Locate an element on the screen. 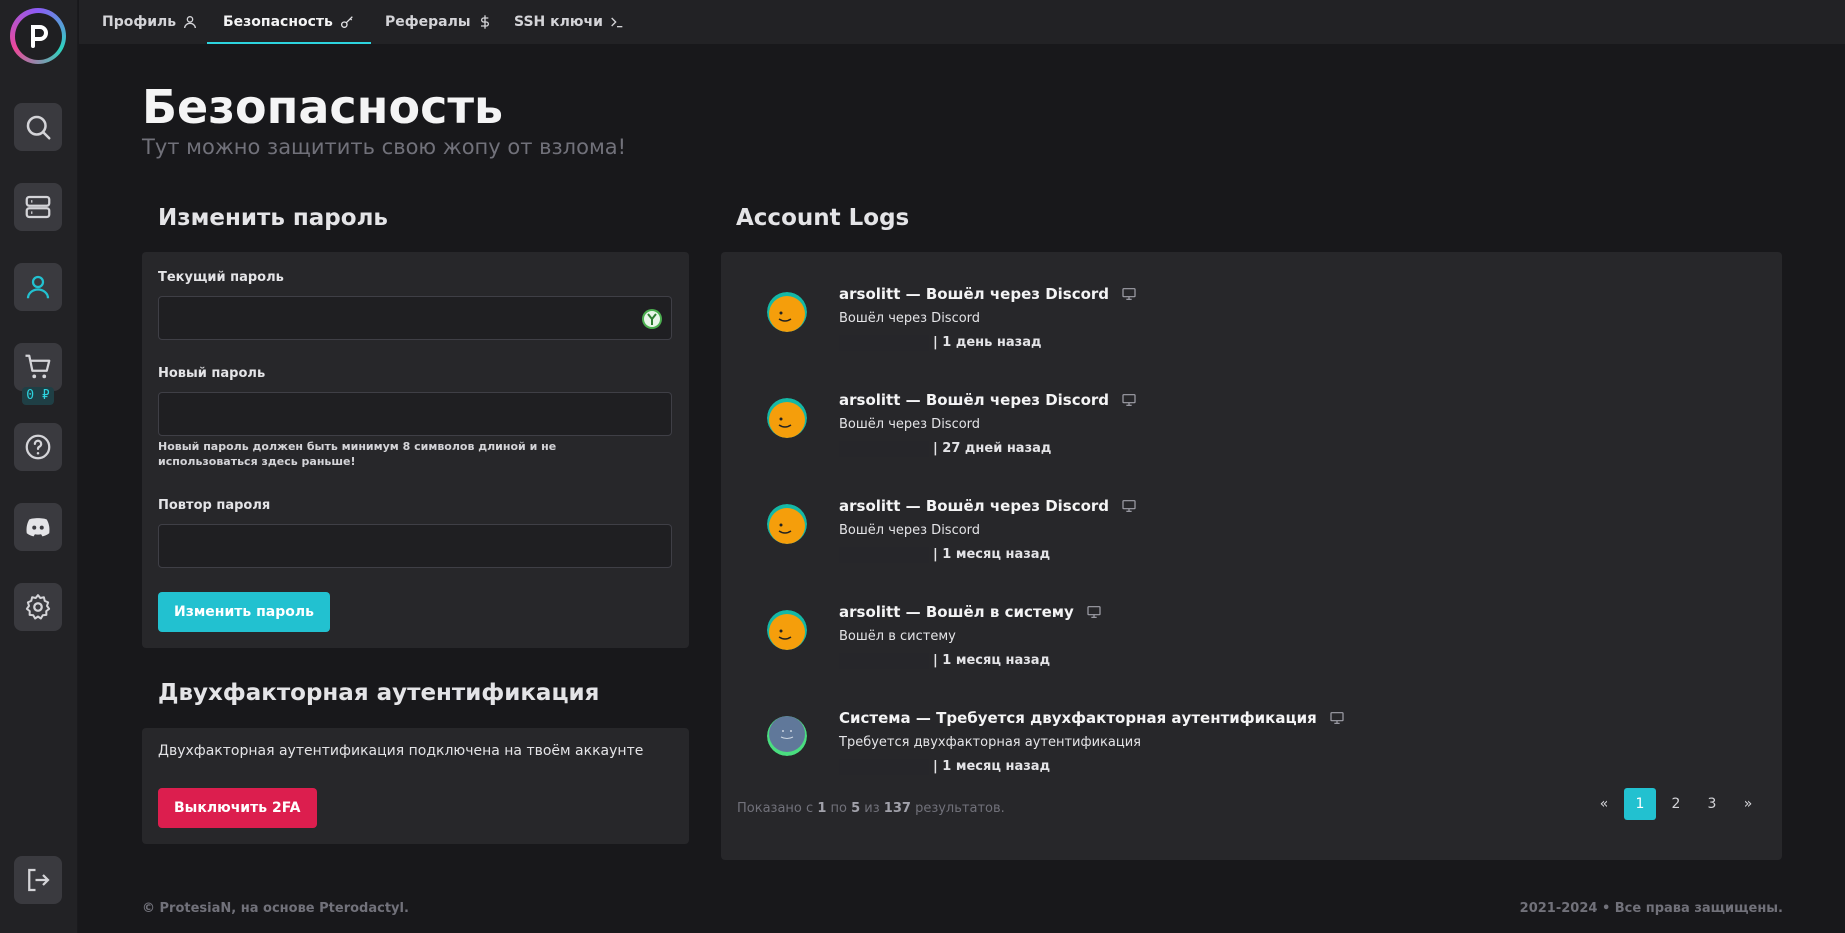 This screenshot has width=1845, height=933. discord-icon is located at coordinates (38, 527).